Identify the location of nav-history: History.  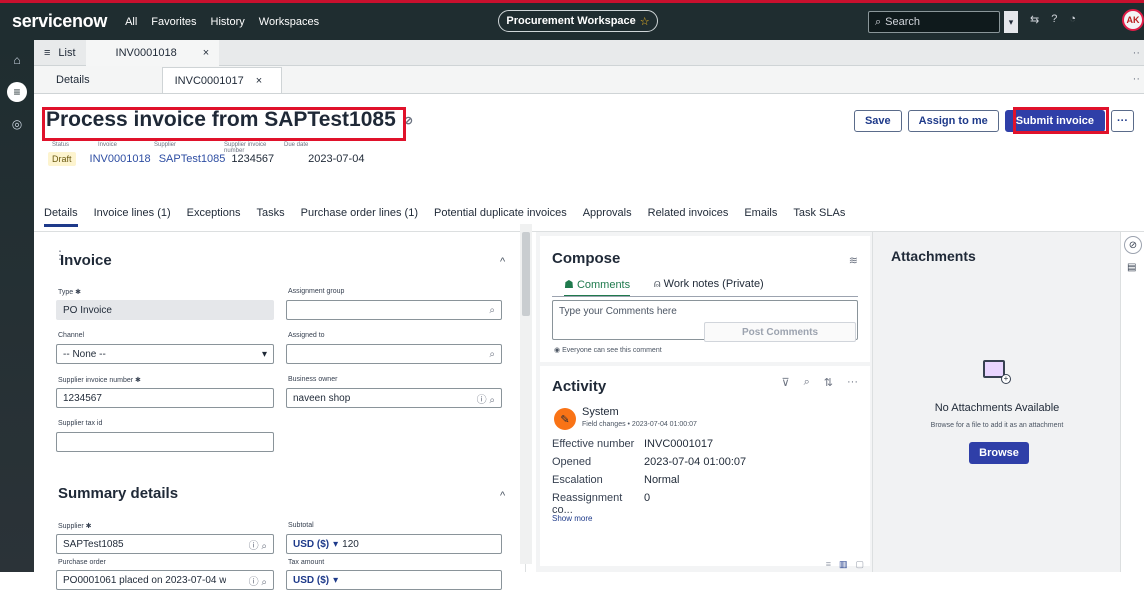
(228, 22).